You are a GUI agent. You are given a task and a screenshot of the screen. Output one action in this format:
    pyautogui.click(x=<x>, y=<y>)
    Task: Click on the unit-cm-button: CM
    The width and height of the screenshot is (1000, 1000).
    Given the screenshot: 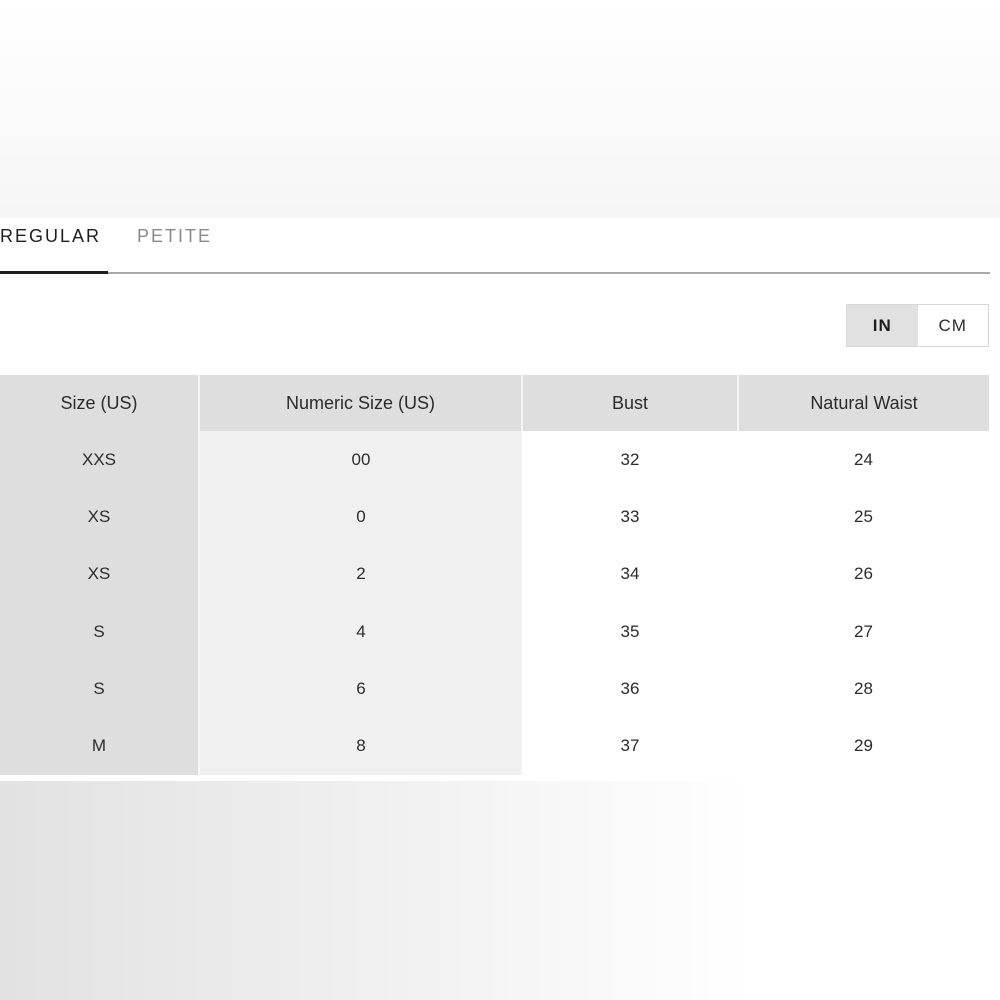 What is the action you would take?
    pyautogui.click(x=952, y=325)
    